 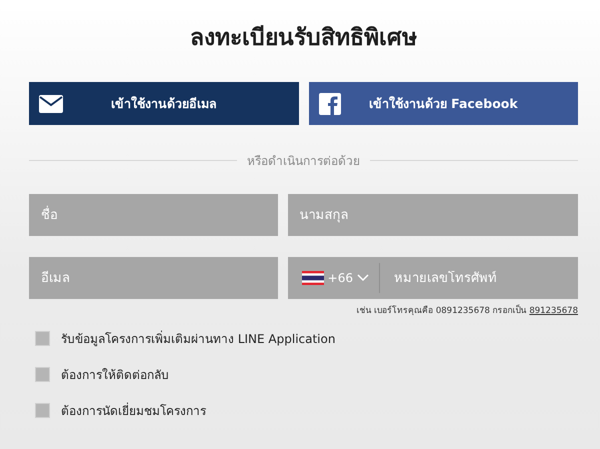 I want to click on facebook-icon, so click(x=330, y=103).